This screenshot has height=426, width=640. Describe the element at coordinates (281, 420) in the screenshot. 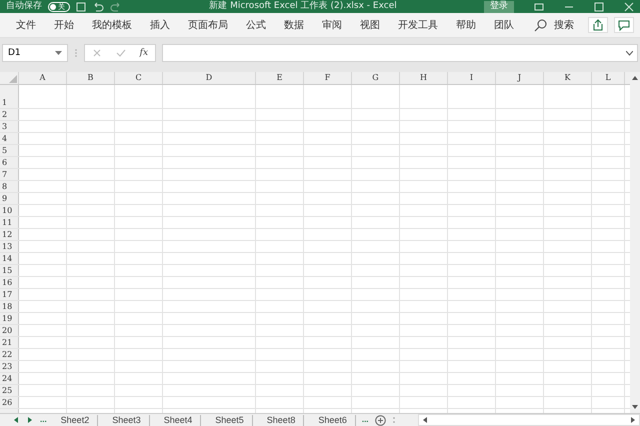

I see `sheet-tab: Sheet8` at that location.